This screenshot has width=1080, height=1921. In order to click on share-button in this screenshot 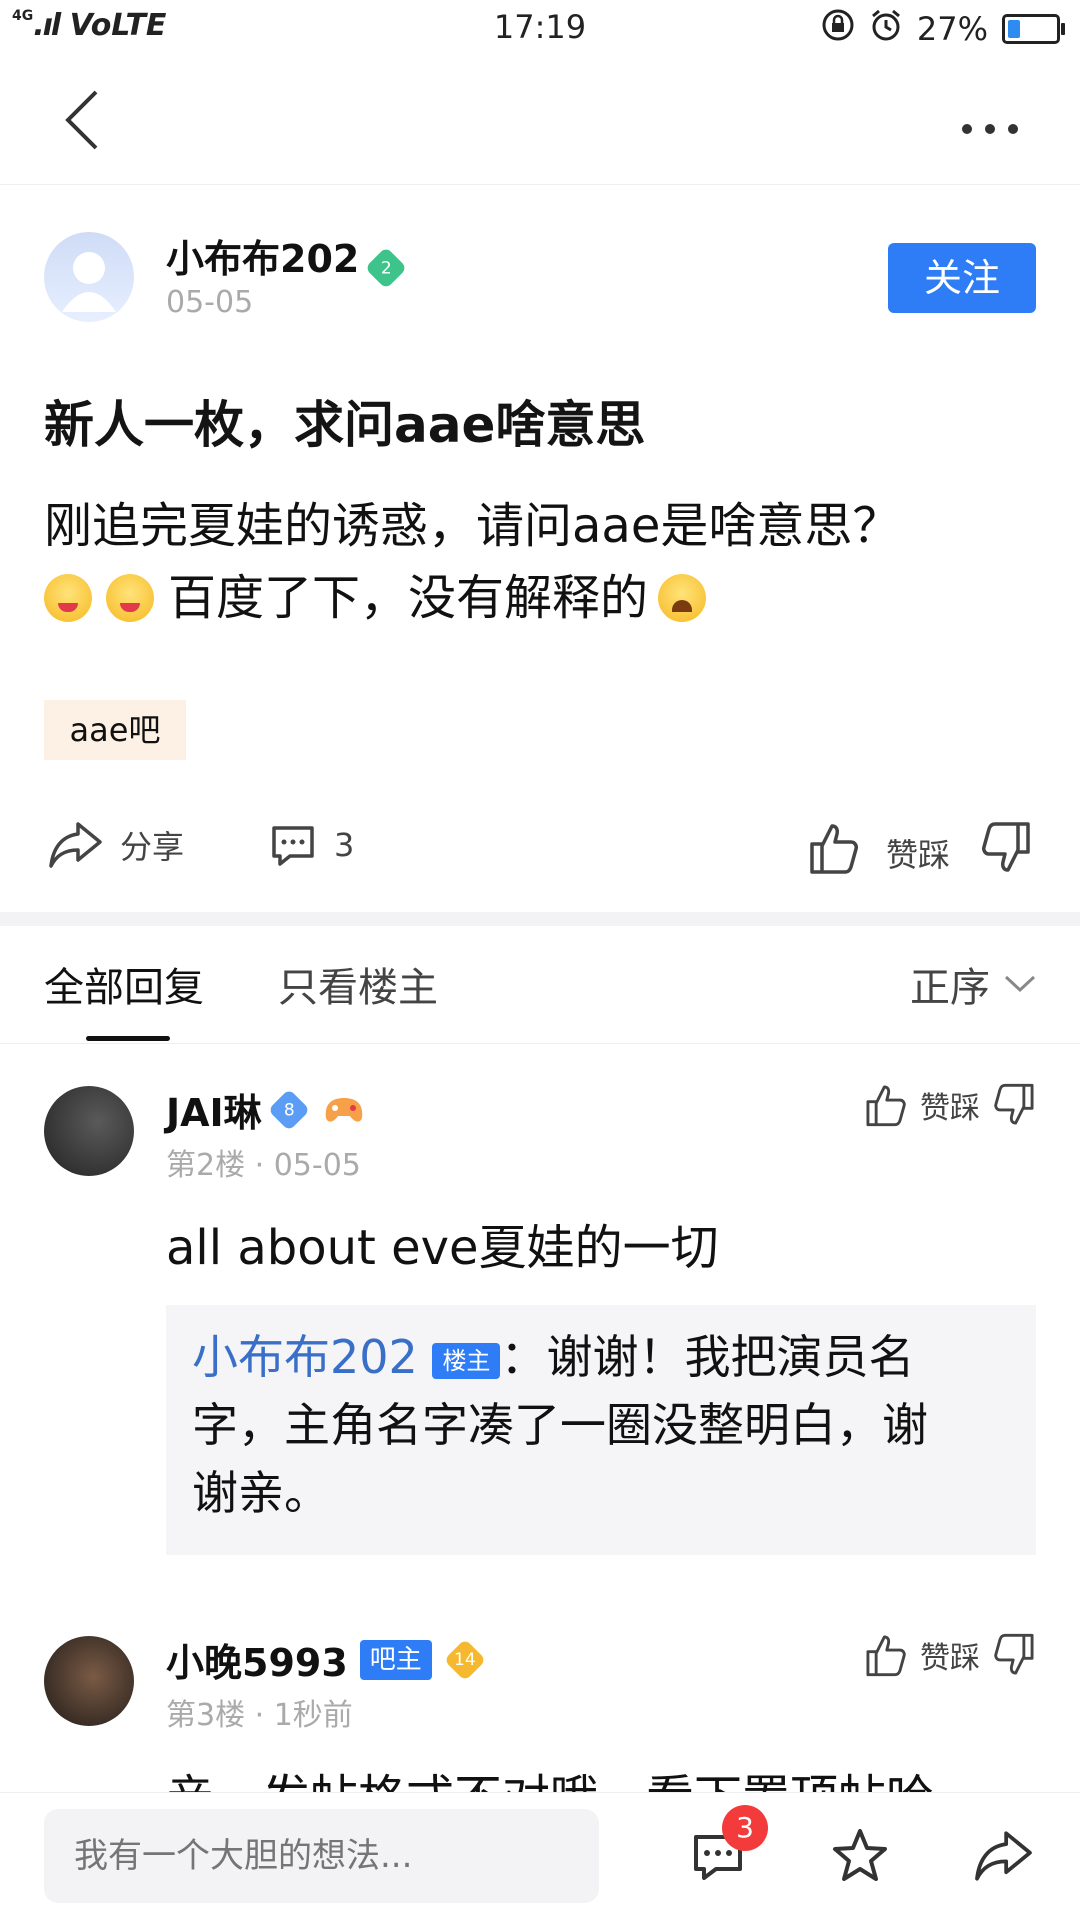, I will do `click(1004, 1858)`.